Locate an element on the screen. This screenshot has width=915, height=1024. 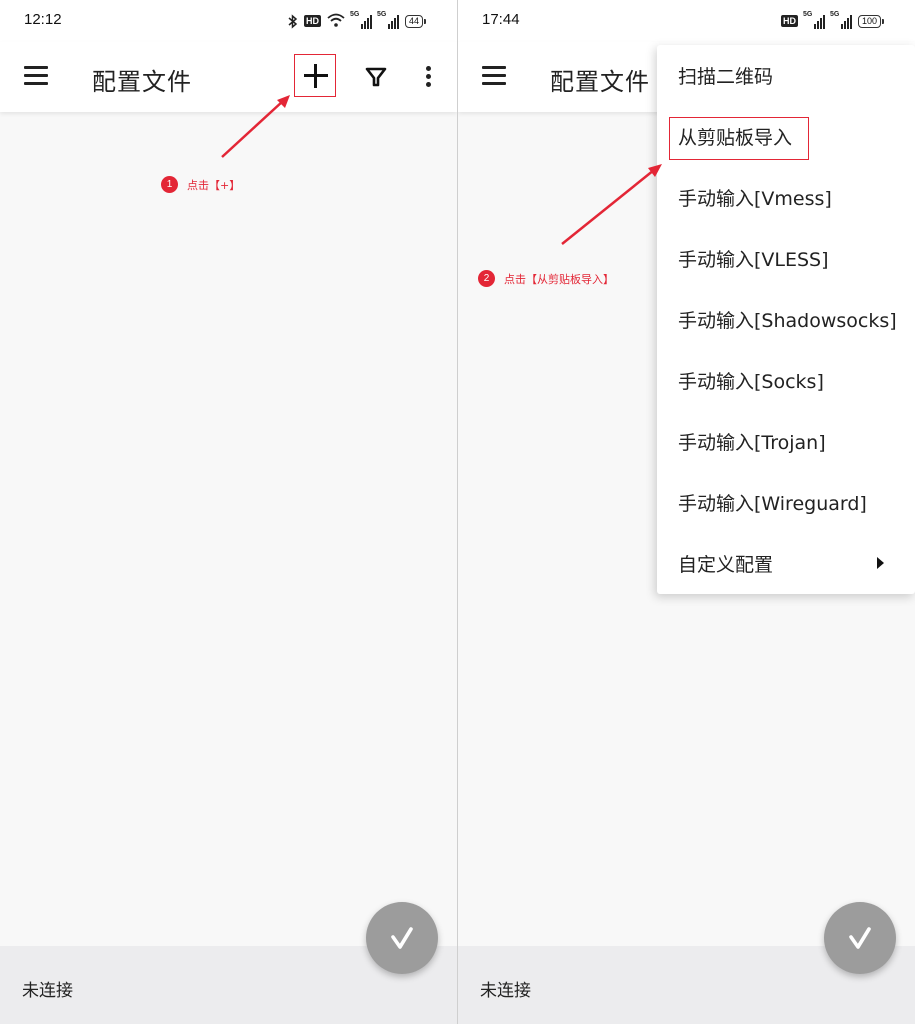
status-icons: HD 5G 5G 100 is located at coordinates (832, 21).